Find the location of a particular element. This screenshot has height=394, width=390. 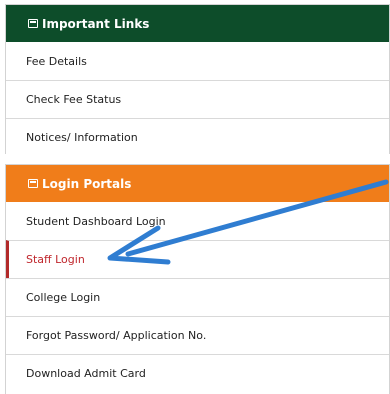

link-forgot-password: Forgot Password/ Application No. is located at coordinates (197, 335).